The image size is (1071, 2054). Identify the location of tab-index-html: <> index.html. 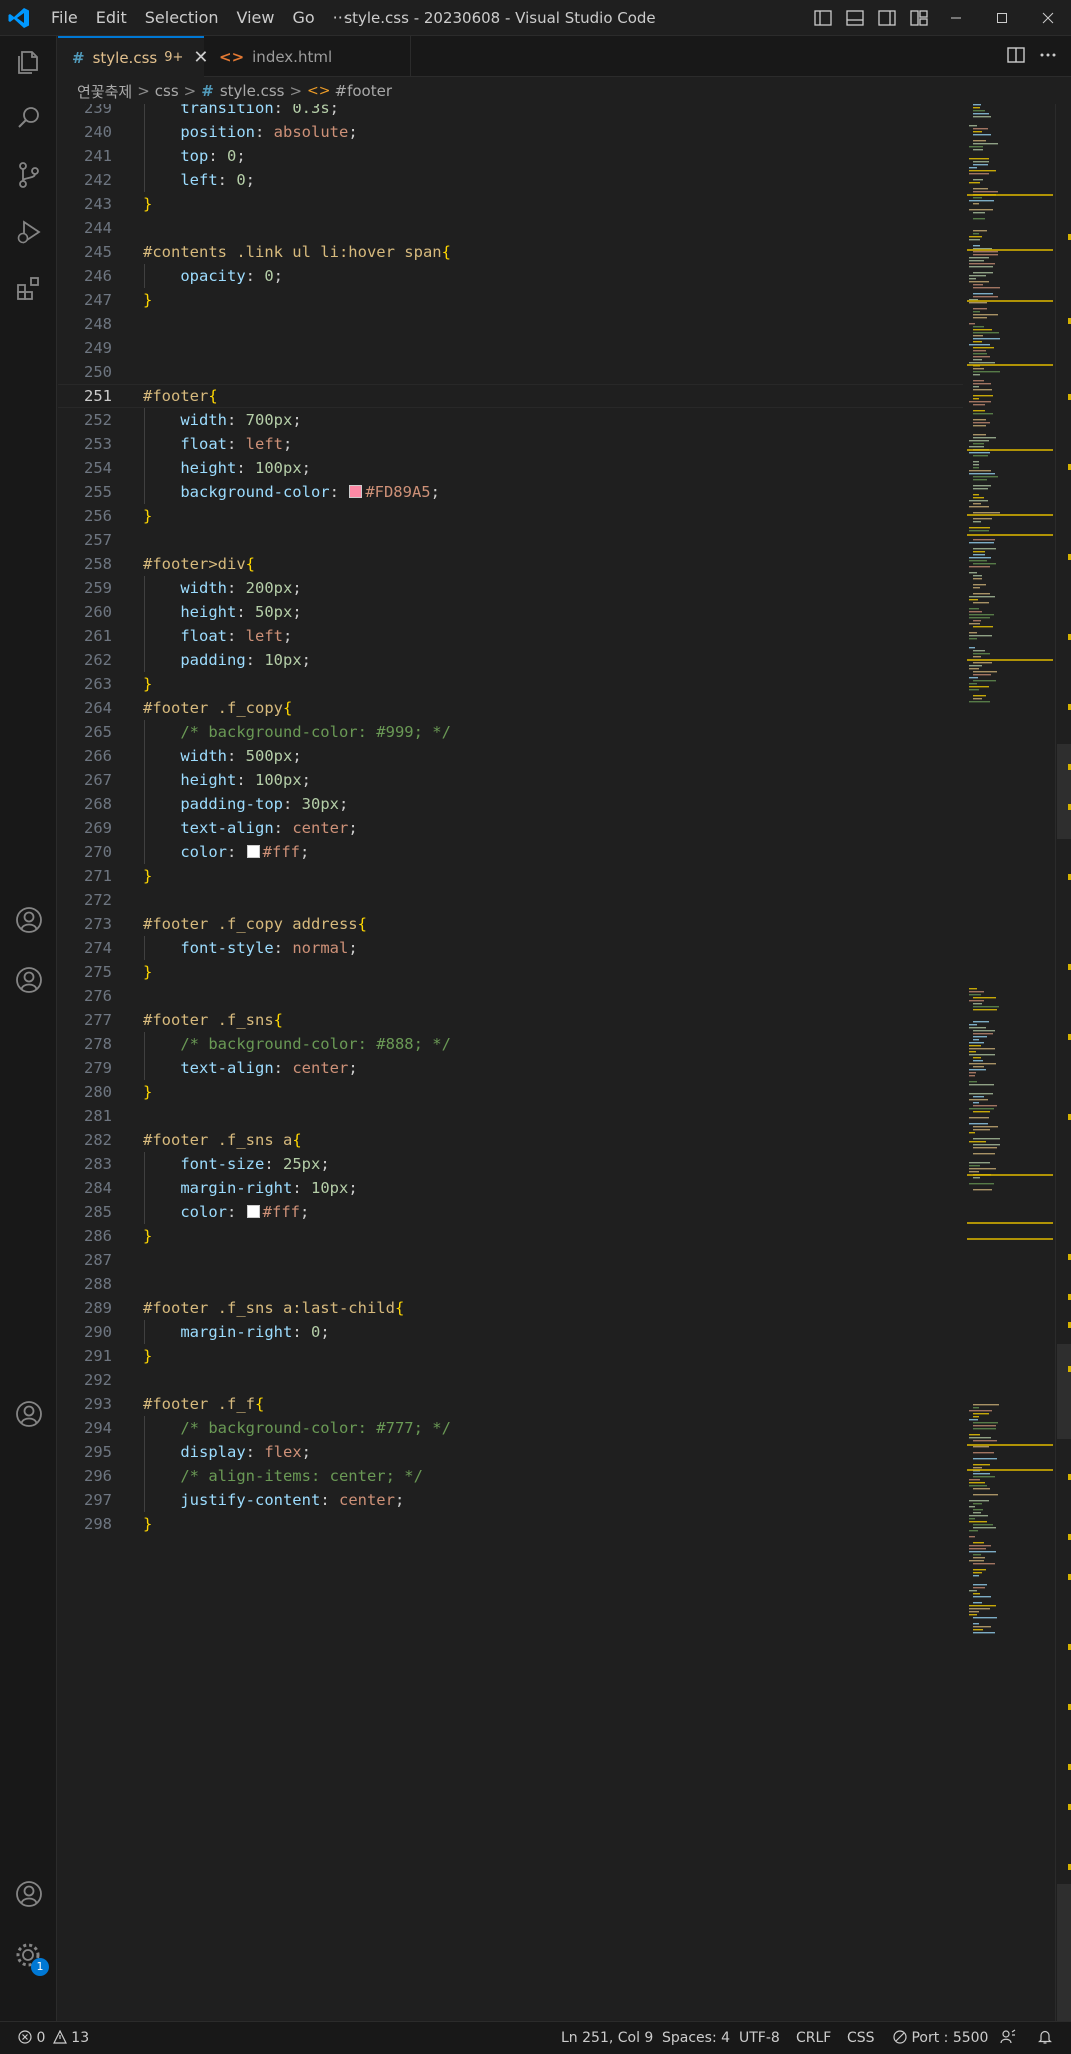
(308, 56).